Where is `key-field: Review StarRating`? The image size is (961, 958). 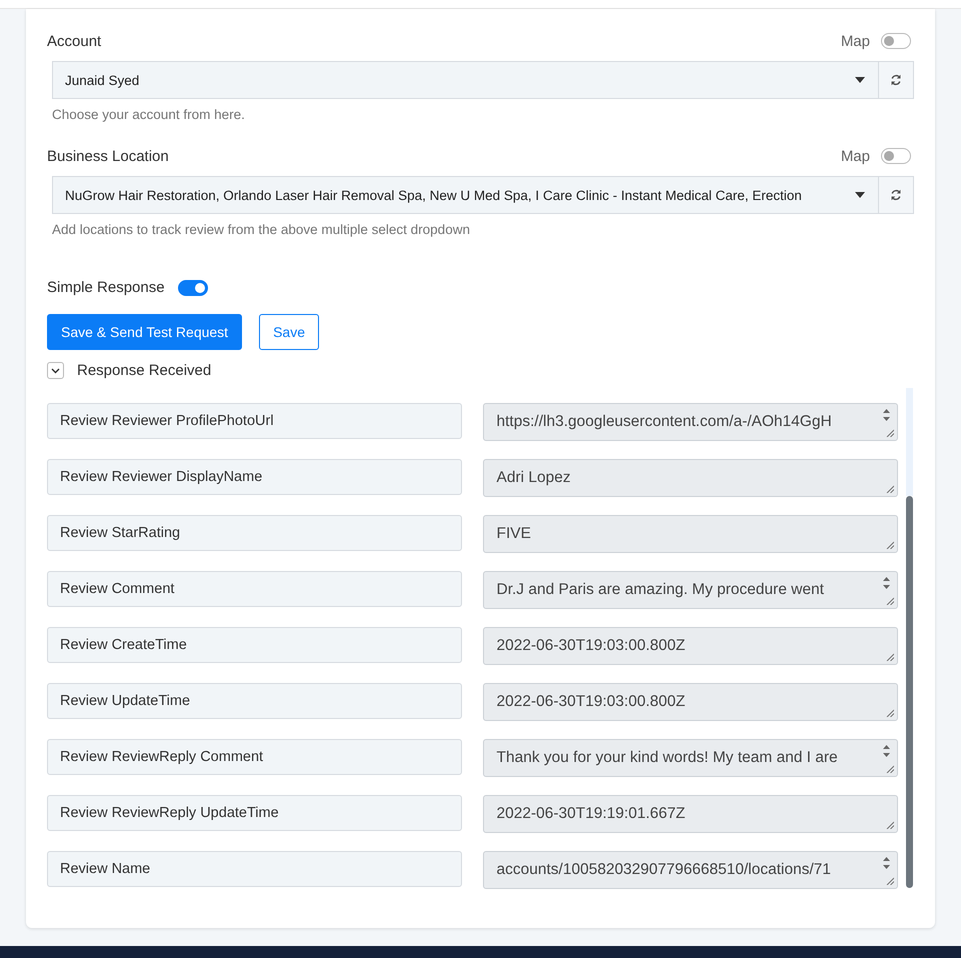
key-field: Review StarRating is located at coordinates (254, 533).